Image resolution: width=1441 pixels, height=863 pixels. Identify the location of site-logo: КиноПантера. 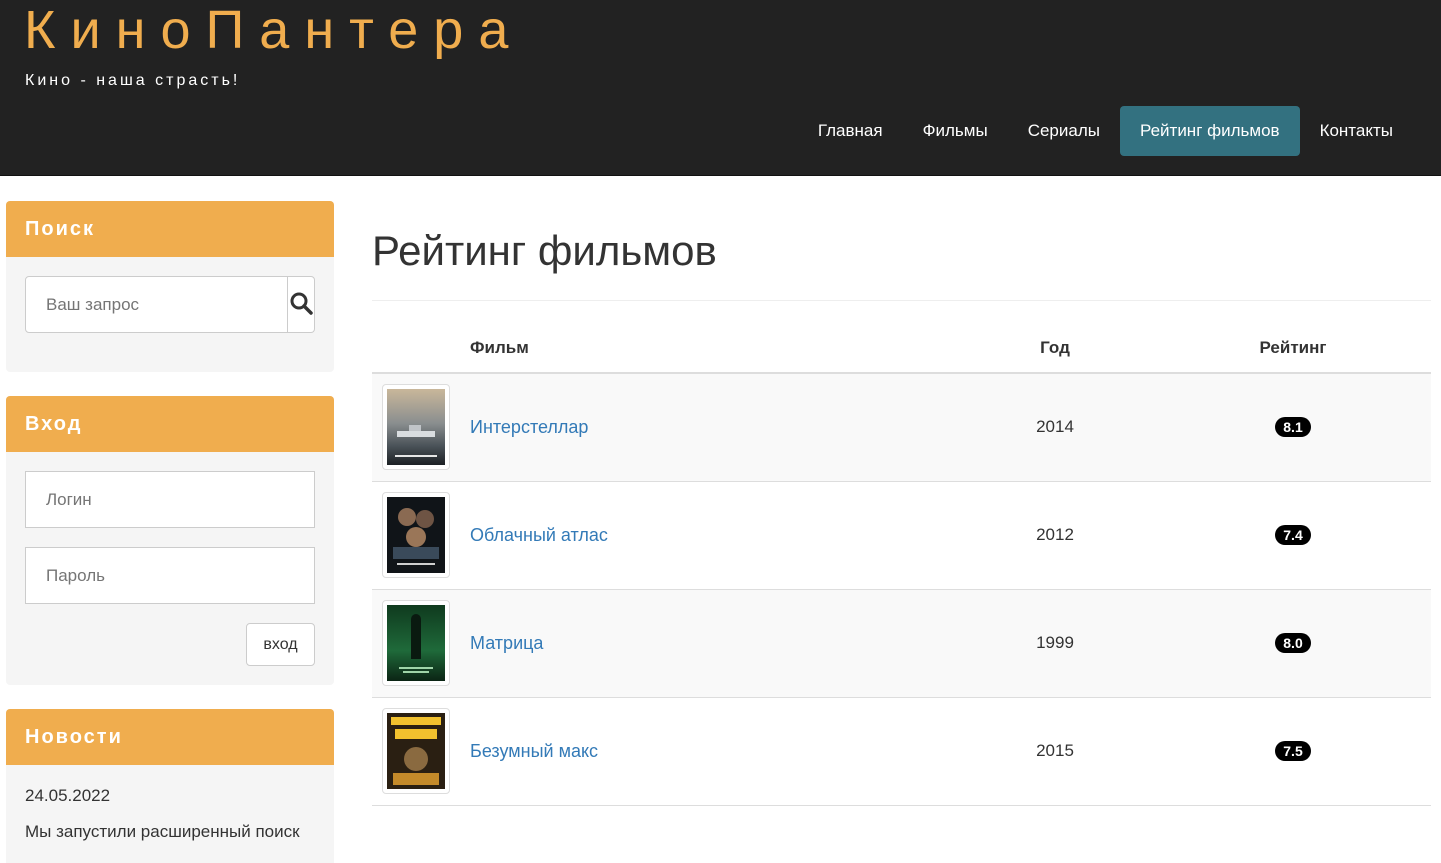
(273, 30).